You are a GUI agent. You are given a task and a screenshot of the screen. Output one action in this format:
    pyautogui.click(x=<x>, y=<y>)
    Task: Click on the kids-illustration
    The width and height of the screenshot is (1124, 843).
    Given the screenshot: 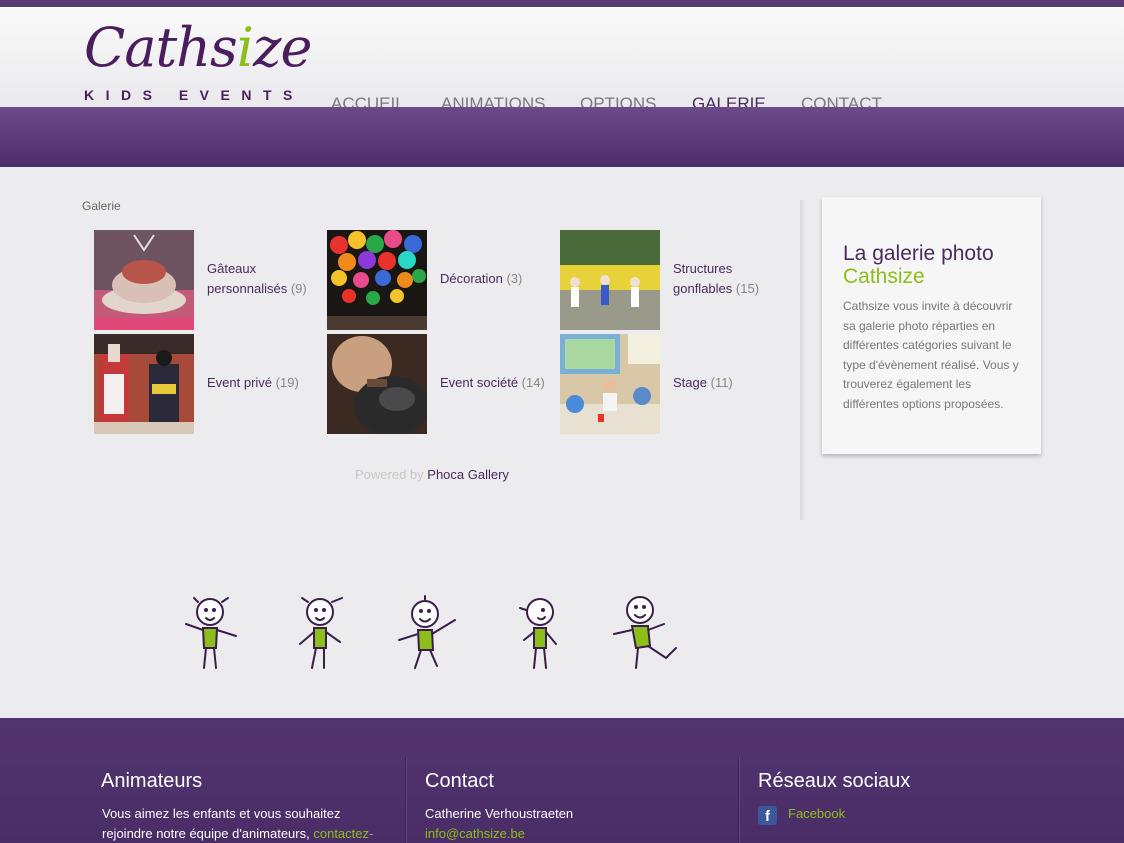 What is the action you would take?
    pyautogui.click(x=440, y=637)
    